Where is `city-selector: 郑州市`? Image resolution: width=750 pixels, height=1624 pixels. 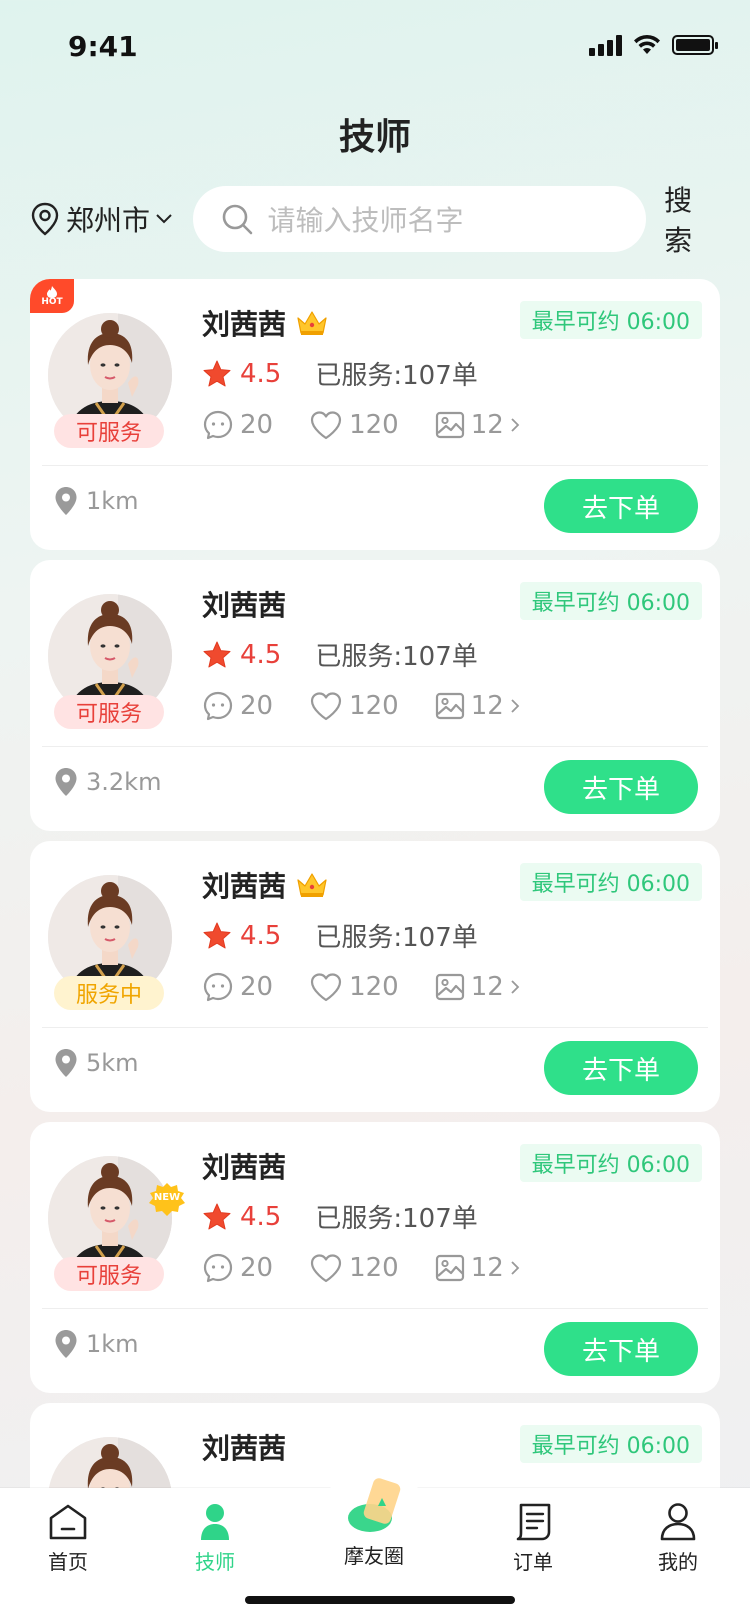 city-selector: 郑州市 is located at coordinates (111, 219).